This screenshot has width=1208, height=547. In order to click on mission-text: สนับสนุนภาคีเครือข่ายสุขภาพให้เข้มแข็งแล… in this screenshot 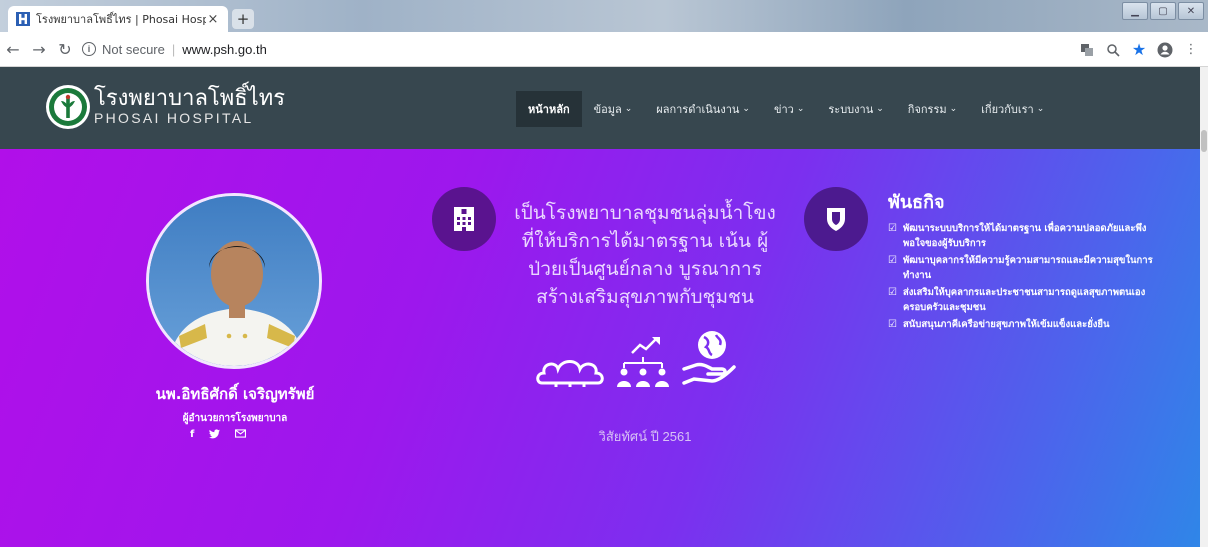, I will do `click(1006, 324)`.